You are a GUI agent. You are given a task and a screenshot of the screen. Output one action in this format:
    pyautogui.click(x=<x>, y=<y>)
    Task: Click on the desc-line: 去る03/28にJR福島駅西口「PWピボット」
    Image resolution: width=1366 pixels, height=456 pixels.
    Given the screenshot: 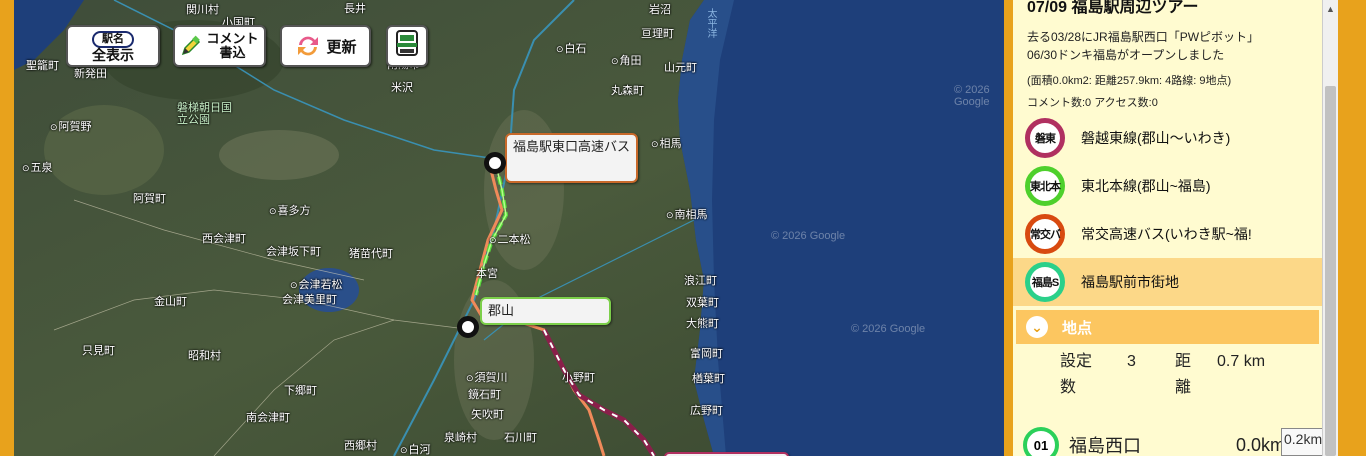 What is the action you would take?
    pyautogui.click(x=1143, y=37)
    